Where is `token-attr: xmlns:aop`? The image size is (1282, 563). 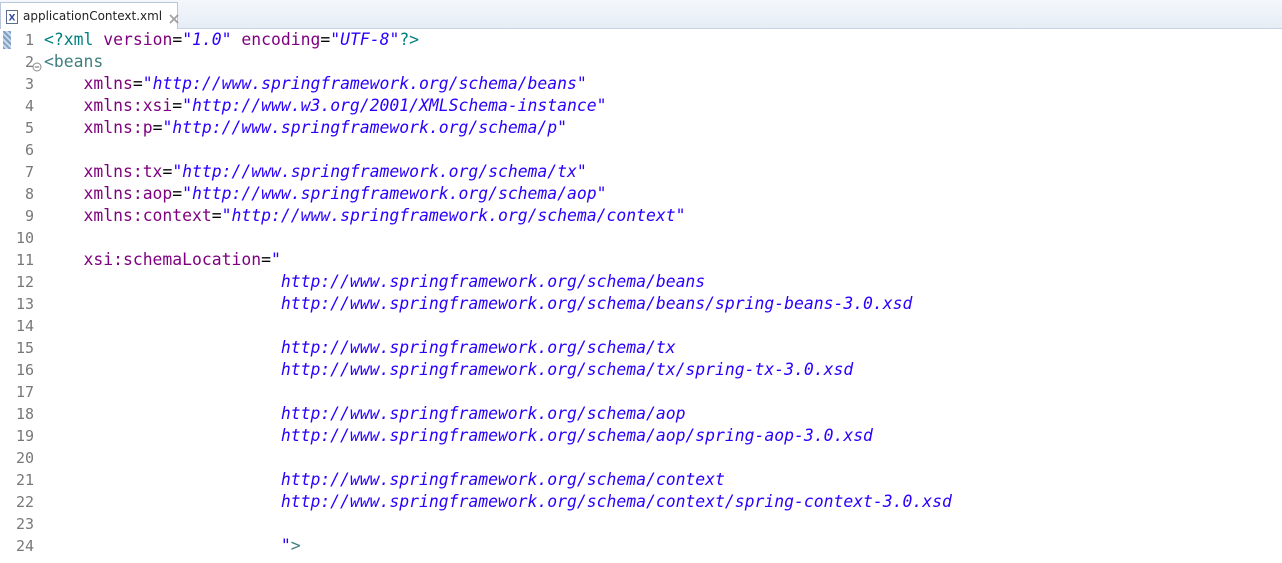
token-attr: xmlns:aop is located at coordinates (128, 193).